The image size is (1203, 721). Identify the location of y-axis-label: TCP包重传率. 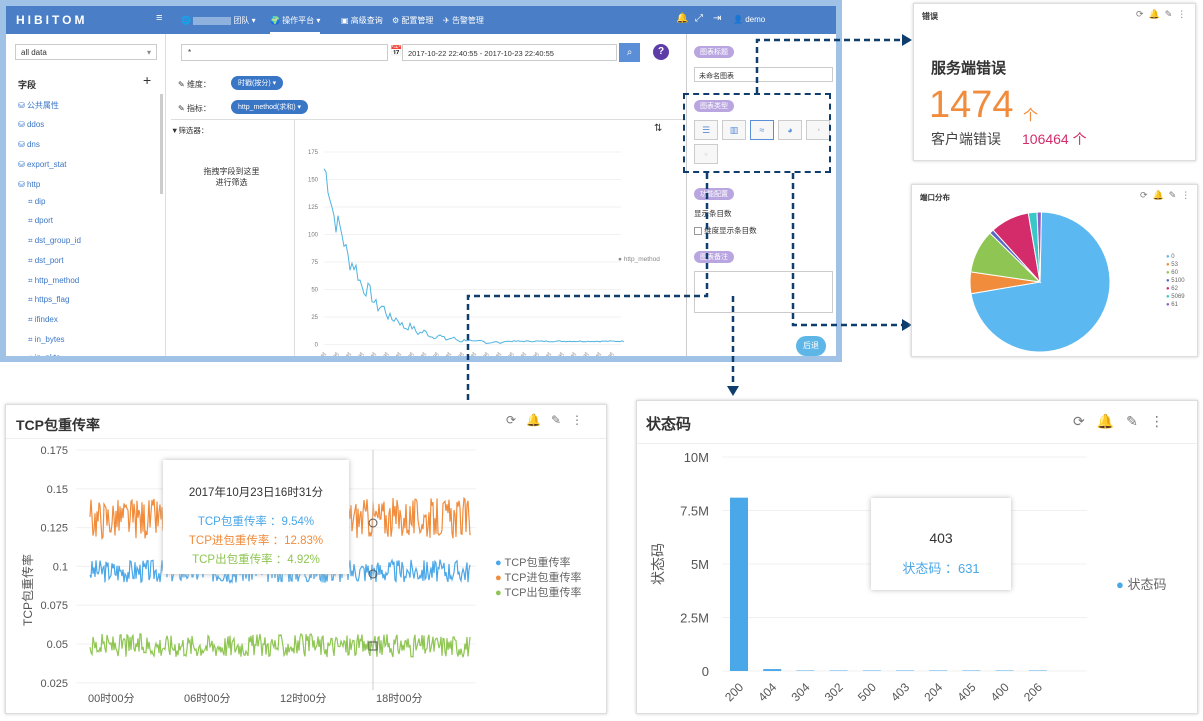
(27, 590).